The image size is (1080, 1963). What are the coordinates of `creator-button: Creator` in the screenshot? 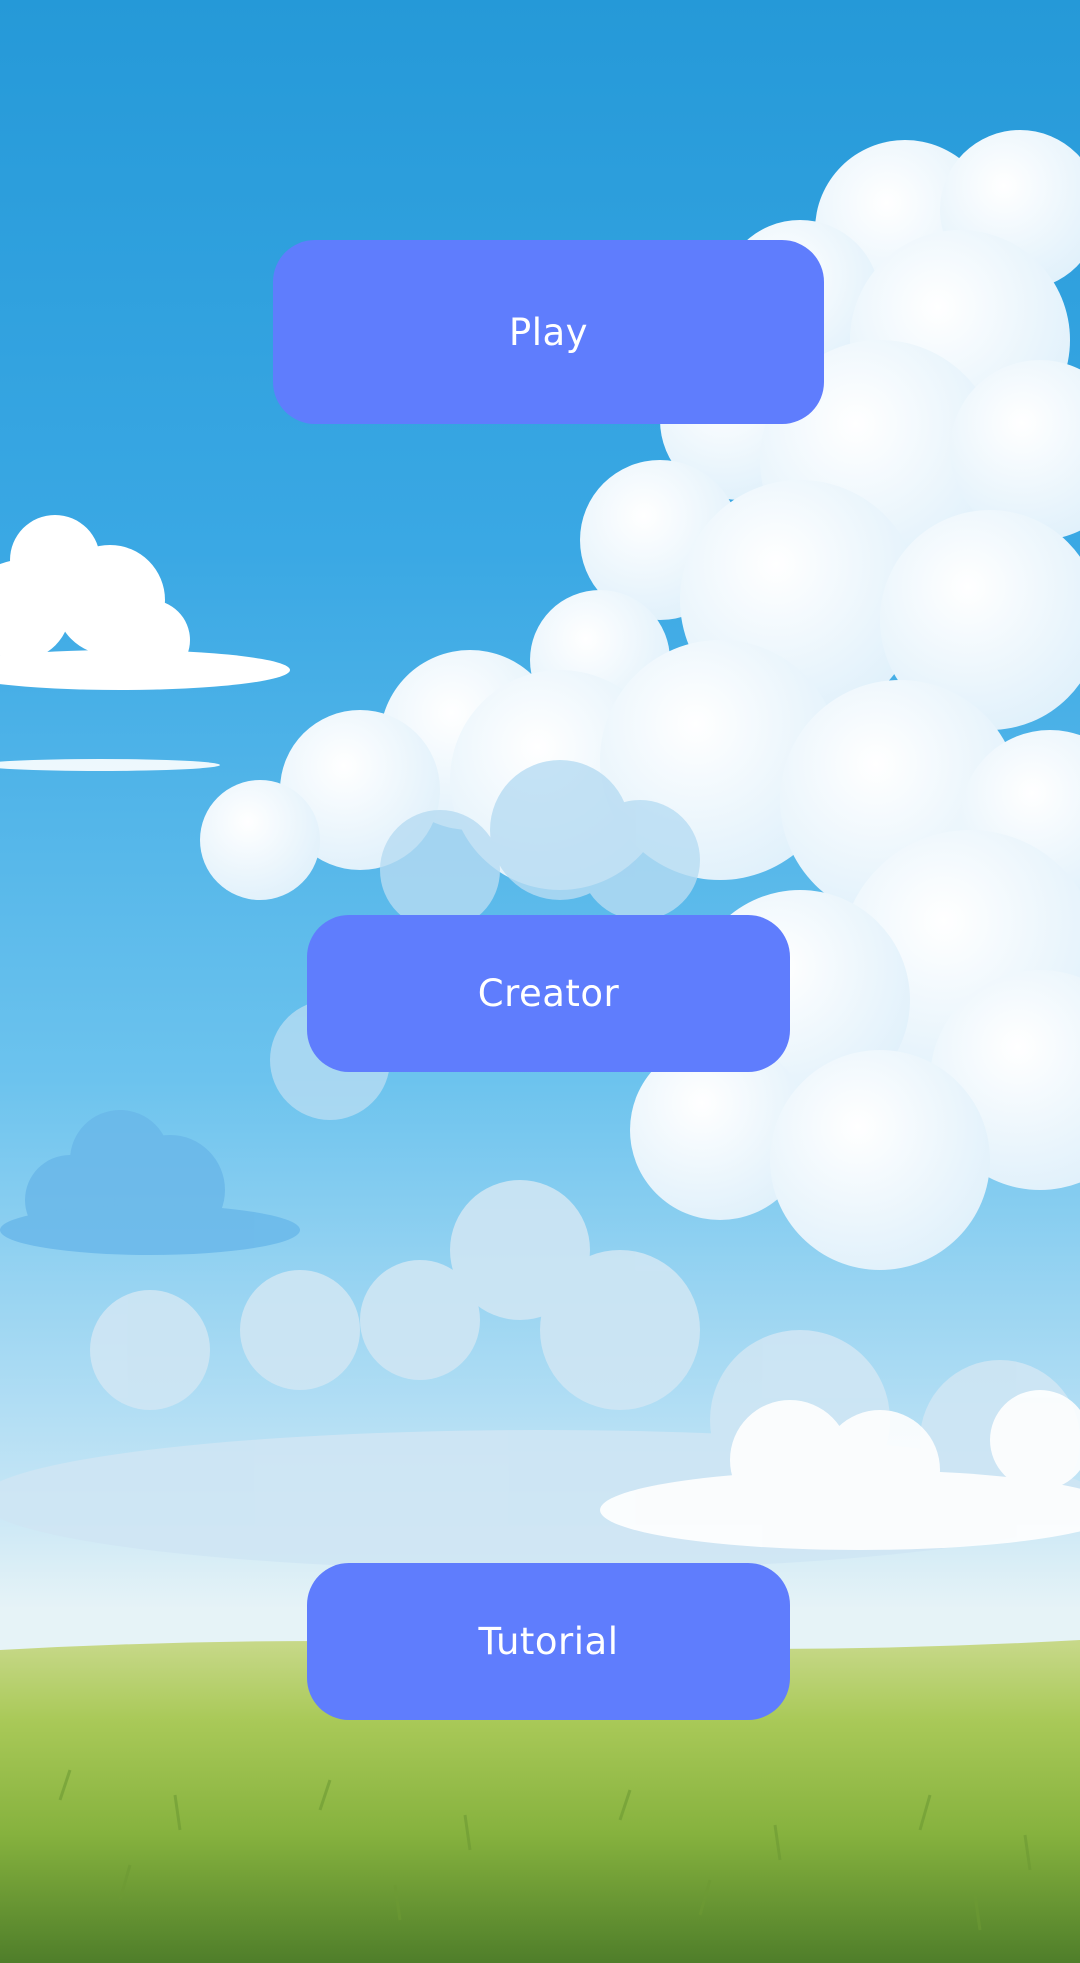 It's located at (548, 993).